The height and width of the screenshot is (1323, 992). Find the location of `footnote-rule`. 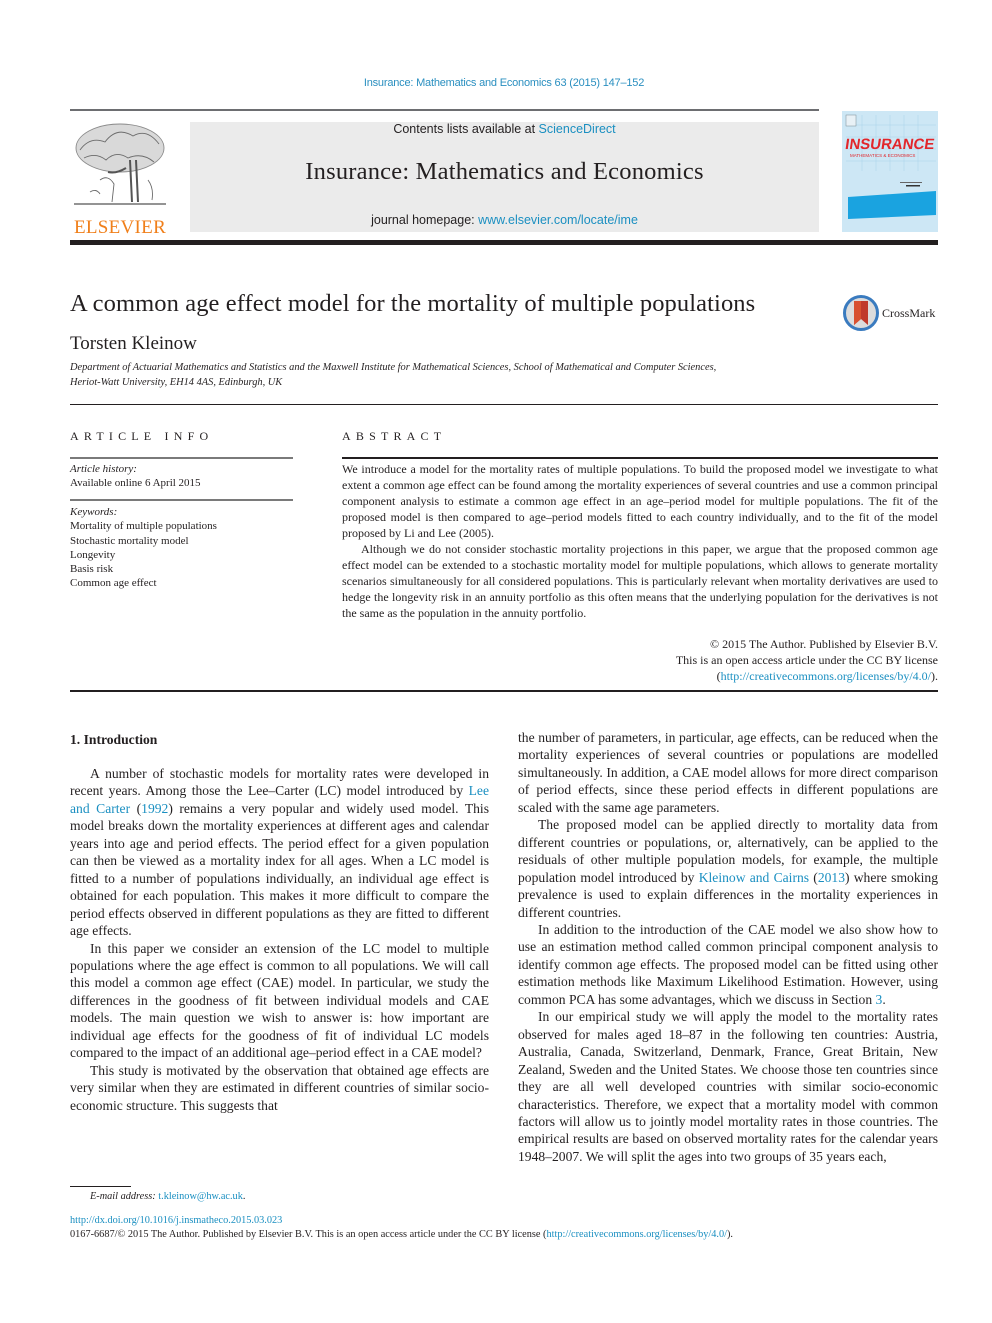

footnote-rule is located at coordinates (100, 1186).